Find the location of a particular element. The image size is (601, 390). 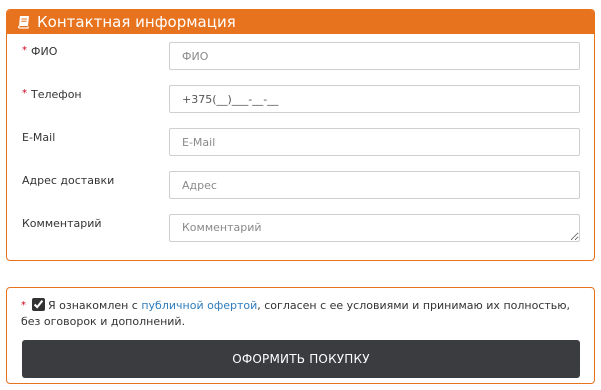

comment-row: Комментарий is located at coordinates (300, 228).